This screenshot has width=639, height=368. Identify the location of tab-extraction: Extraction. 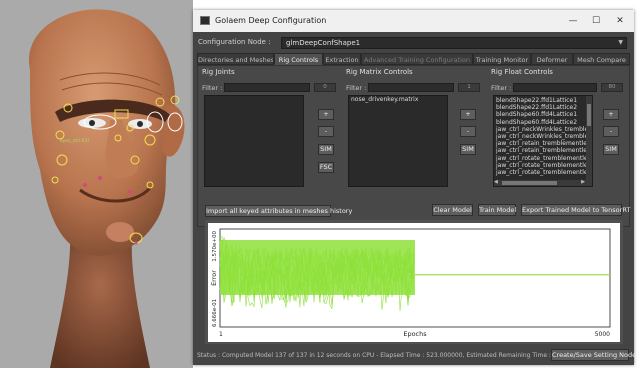
(342, 59).